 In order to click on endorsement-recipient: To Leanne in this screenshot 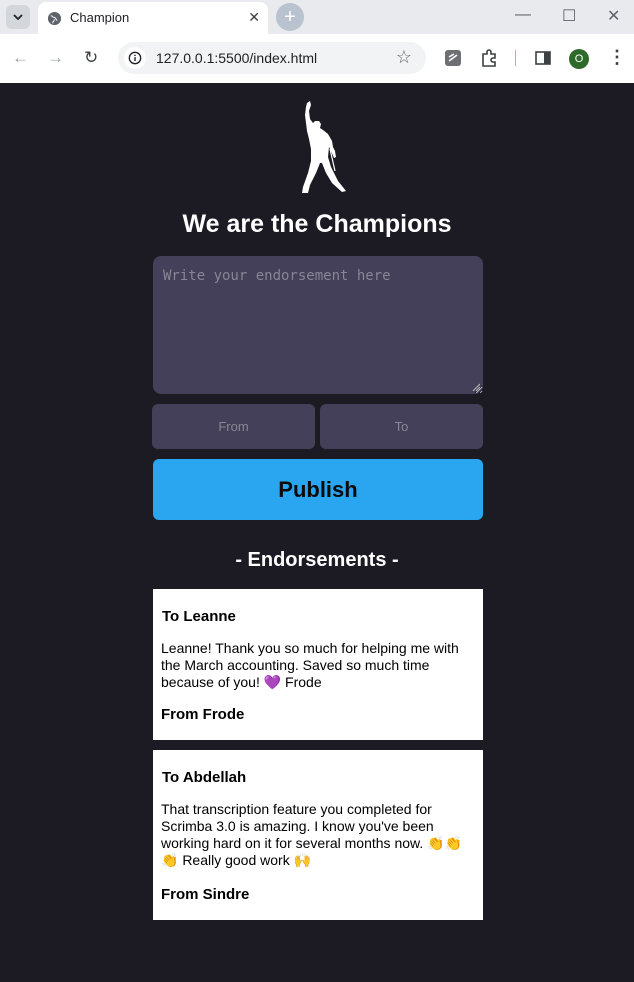, I will do `click(199, 616)`.